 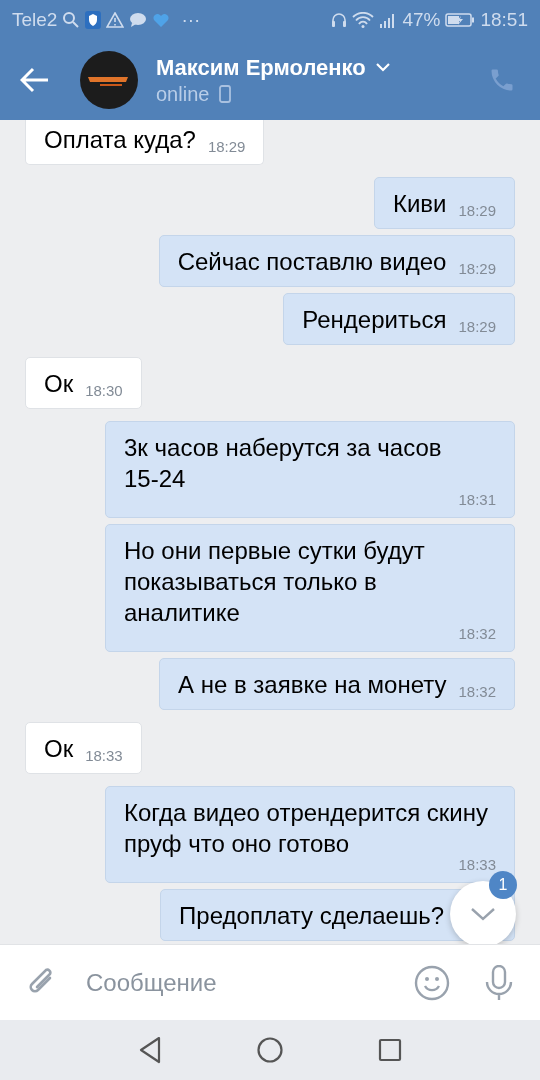 What do you see at coordinates (225, 94) in the screenshot?
I see `phone-device-icon` at bounding box center [225, 94].